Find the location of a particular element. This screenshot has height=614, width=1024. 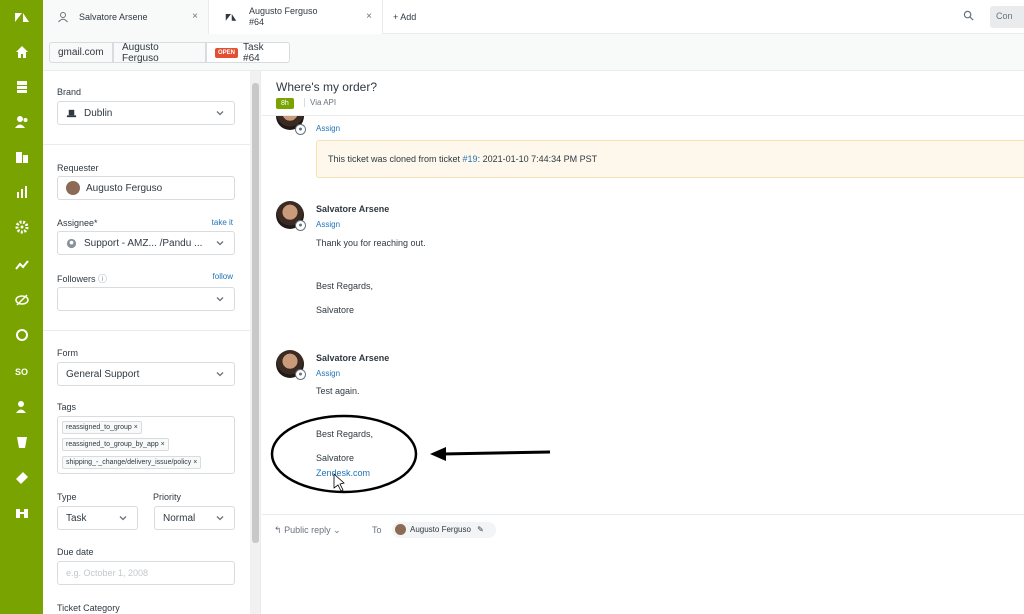

breadcrumb-org: gmail.com is located at coordinates (81, 52).